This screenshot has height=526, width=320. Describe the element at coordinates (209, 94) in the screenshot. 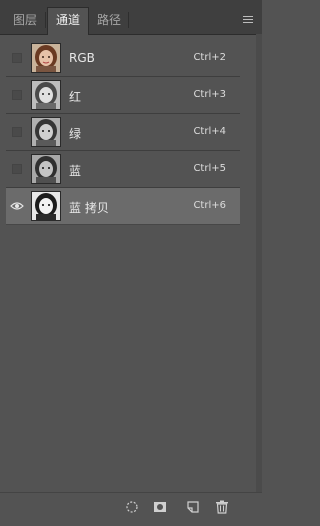

I see `channel-shortcut: Ctrl+3` at that location.